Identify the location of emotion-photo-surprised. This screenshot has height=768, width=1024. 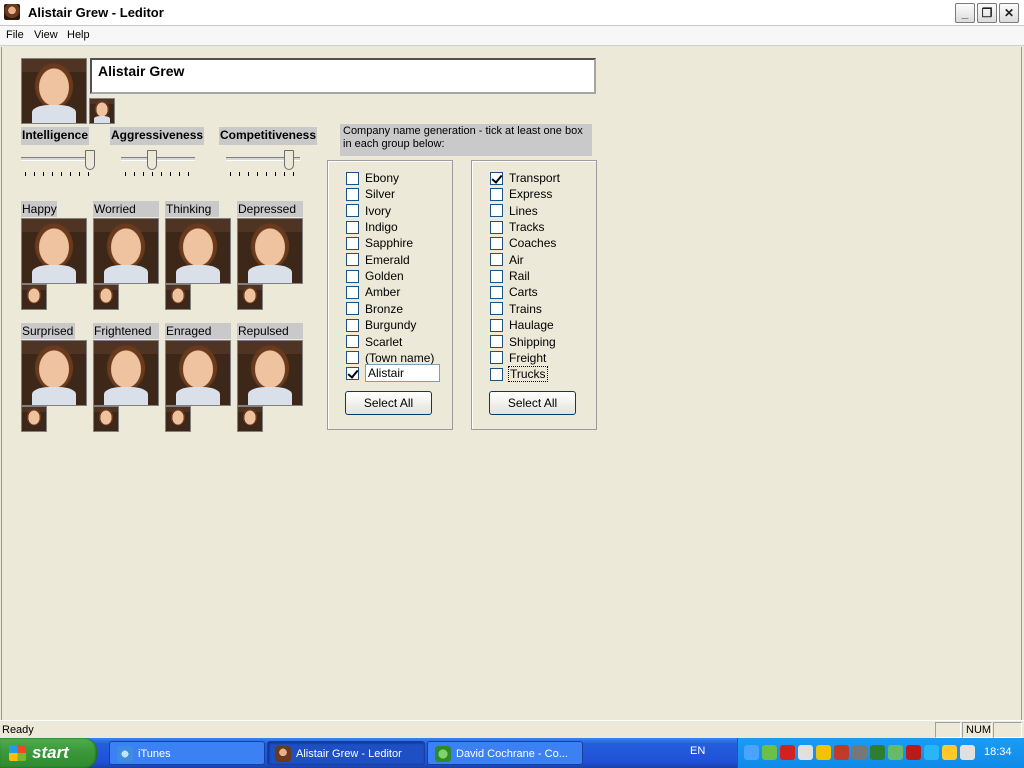
(54, 373).